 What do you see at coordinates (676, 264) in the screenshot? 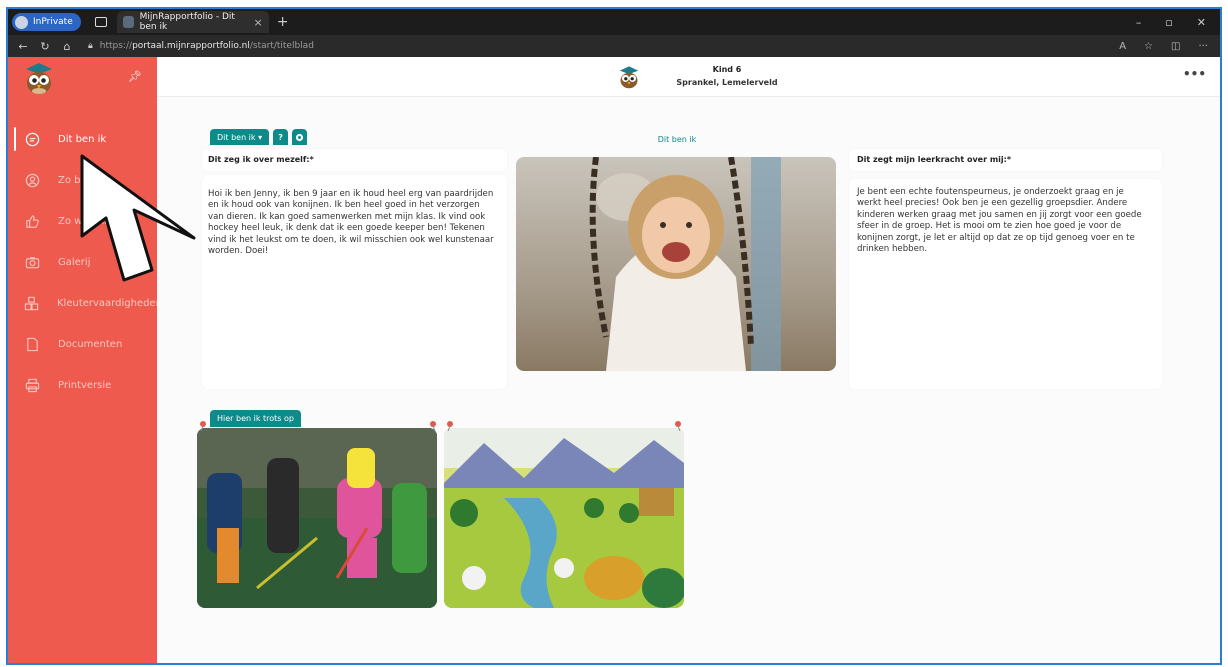
I see `profile-photo` at bounding box center [676, 264].